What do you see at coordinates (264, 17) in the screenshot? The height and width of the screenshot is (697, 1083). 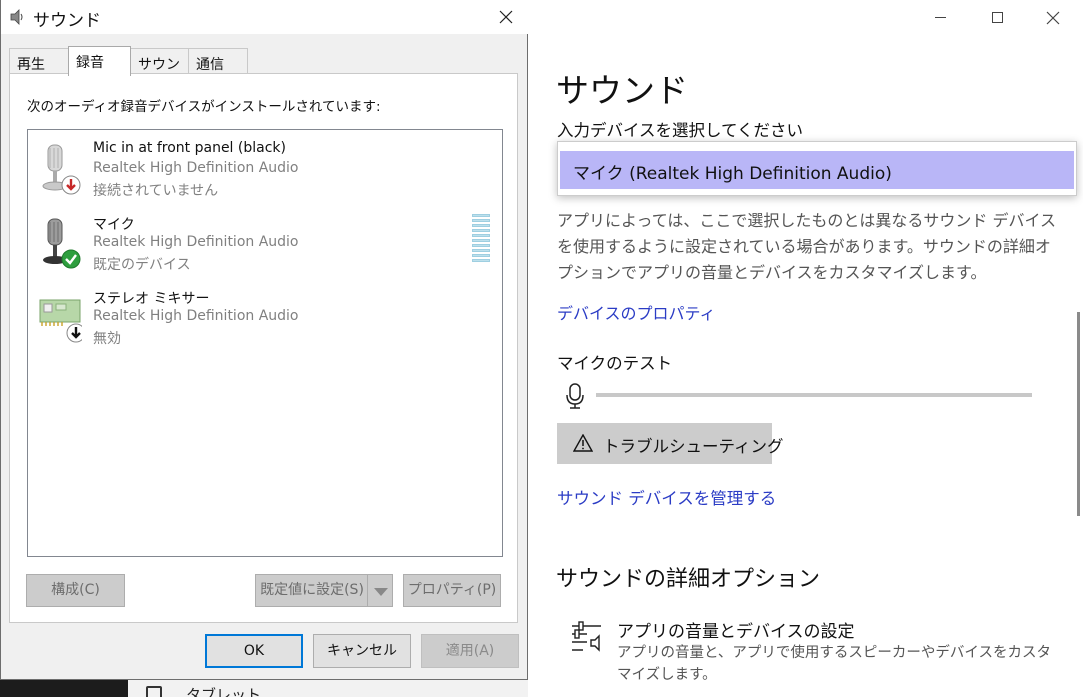 I see `dialog-titlebar: サウンド` at bounding box center [264, 17].